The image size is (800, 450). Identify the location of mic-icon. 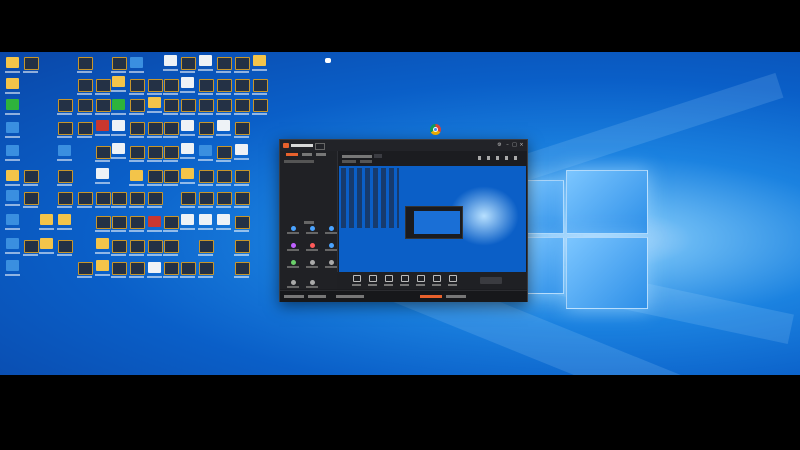
(404, 280).